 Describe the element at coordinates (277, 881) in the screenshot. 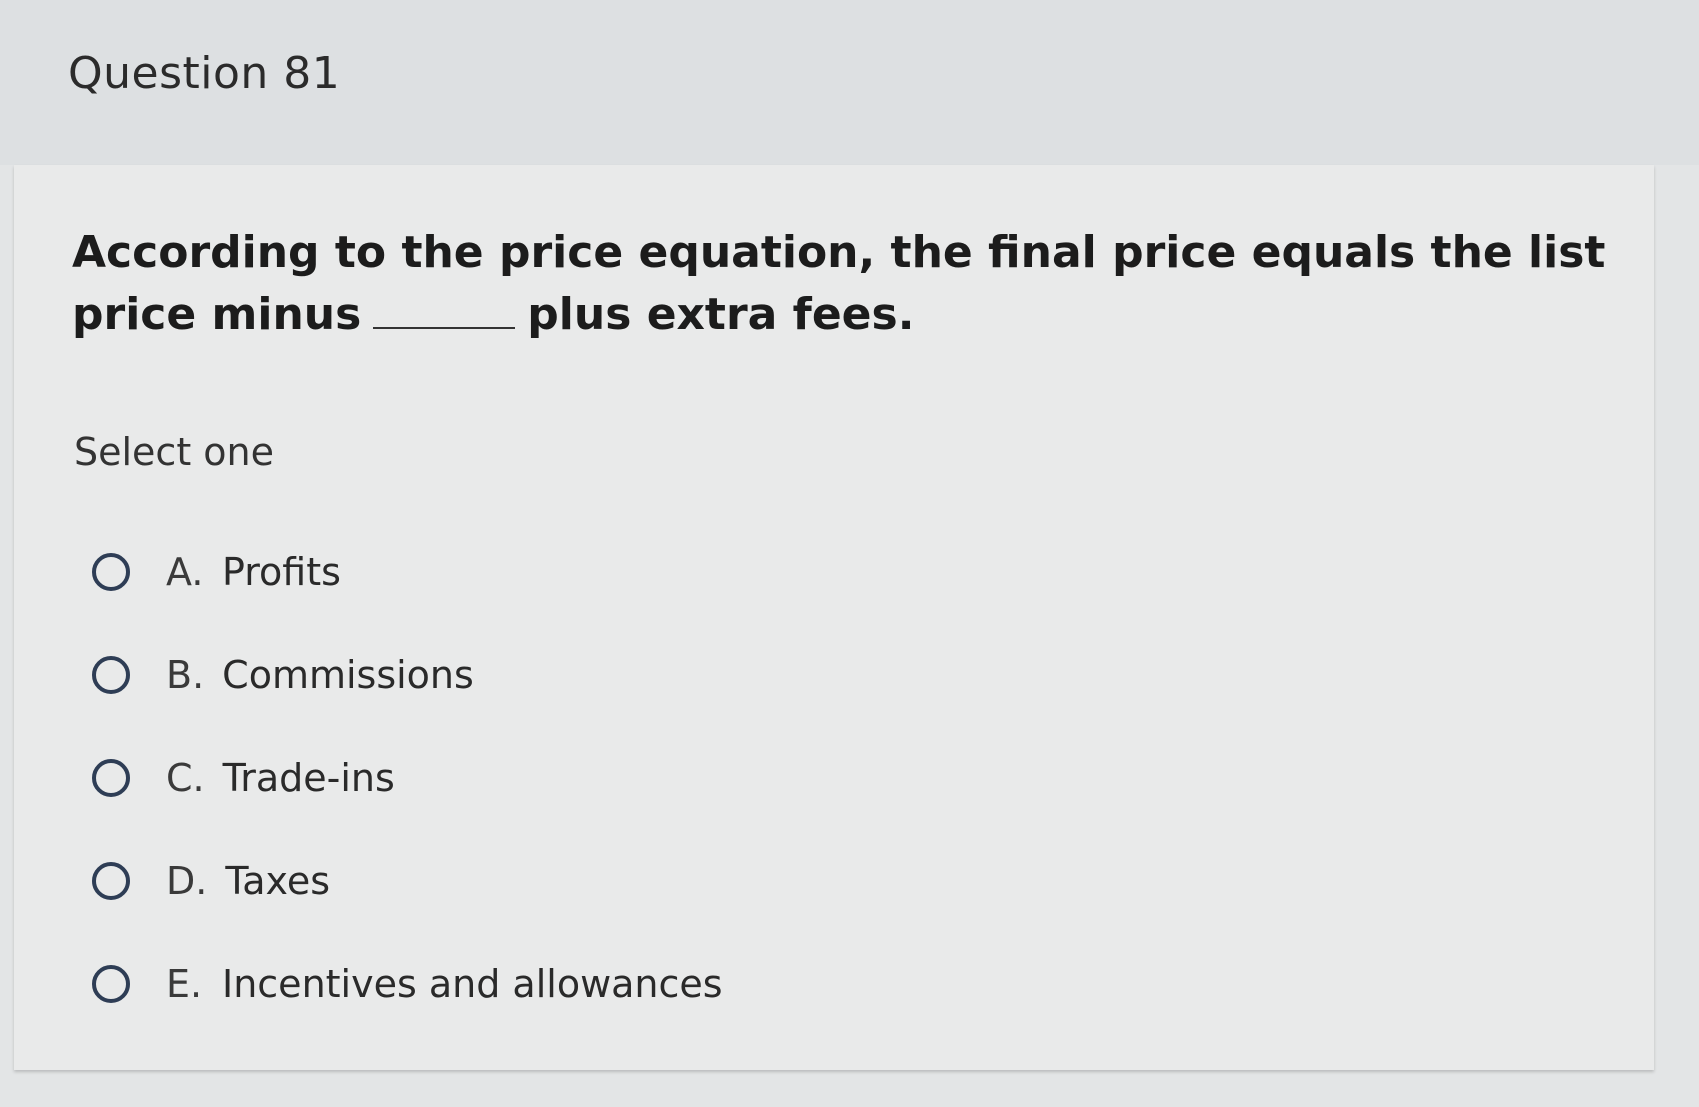

I see `option-label: Taxes` at that location.